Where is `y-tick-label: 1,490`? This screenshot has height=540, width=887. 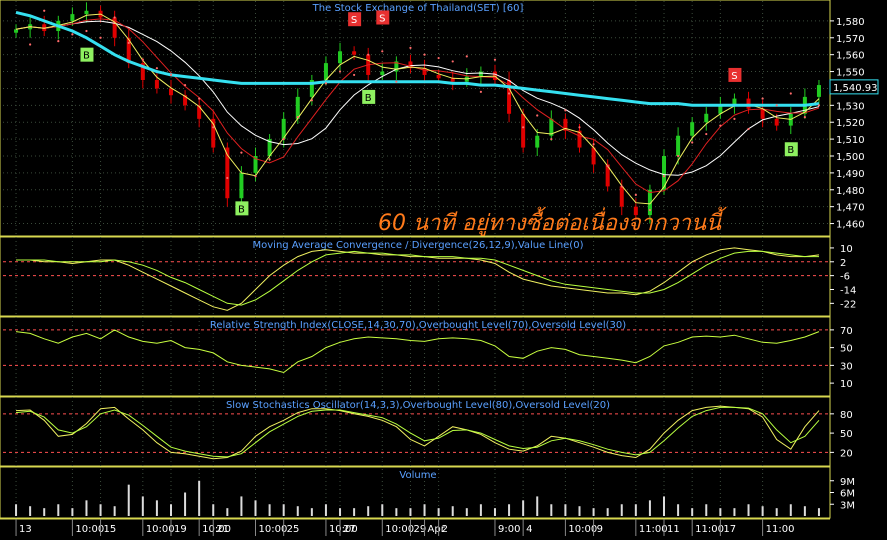 y-tick-label: 1,490 is located at coordinates (850, 174).